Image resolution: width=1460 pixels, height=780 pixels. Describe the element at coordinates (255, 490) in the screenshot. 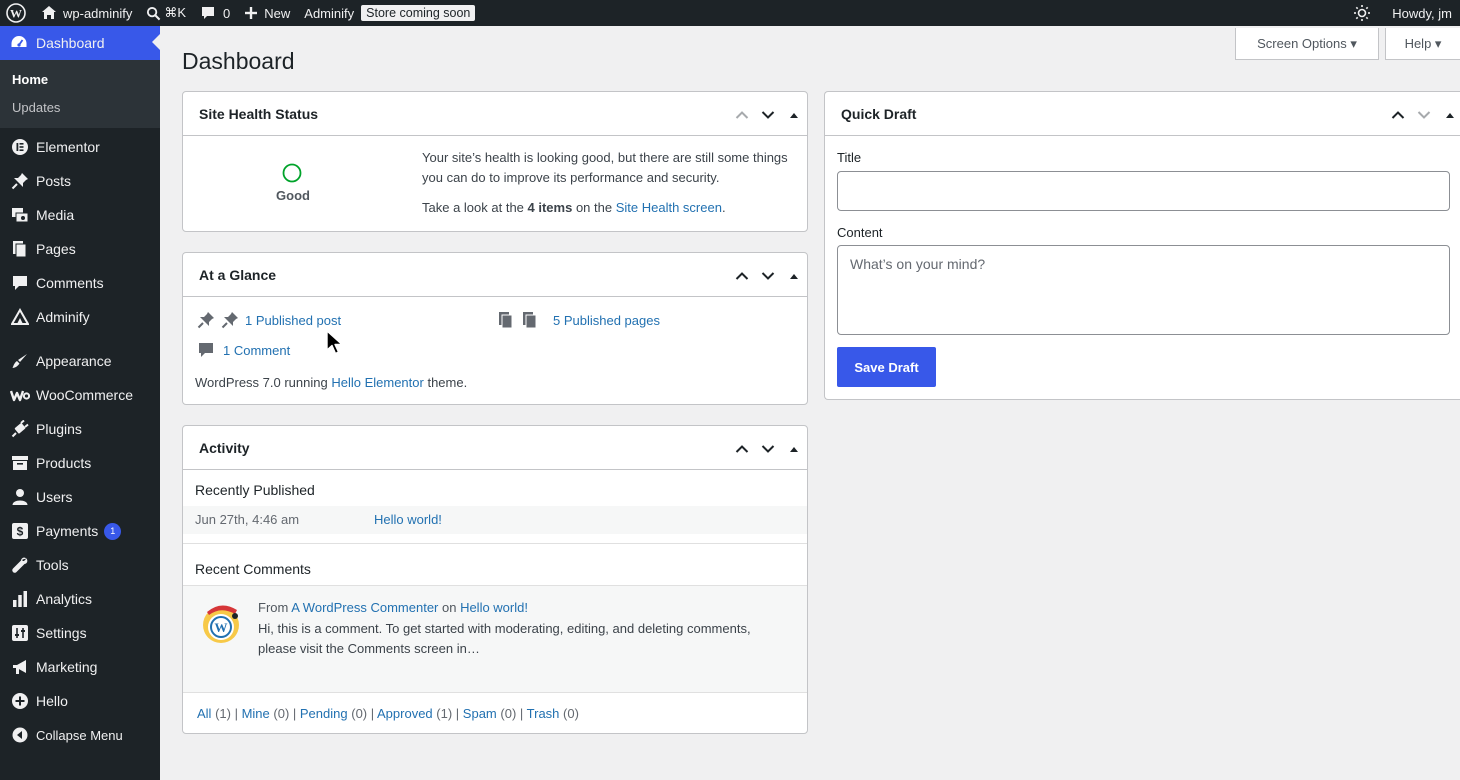

I see `recently-published-heading: Recently Published` at that location.